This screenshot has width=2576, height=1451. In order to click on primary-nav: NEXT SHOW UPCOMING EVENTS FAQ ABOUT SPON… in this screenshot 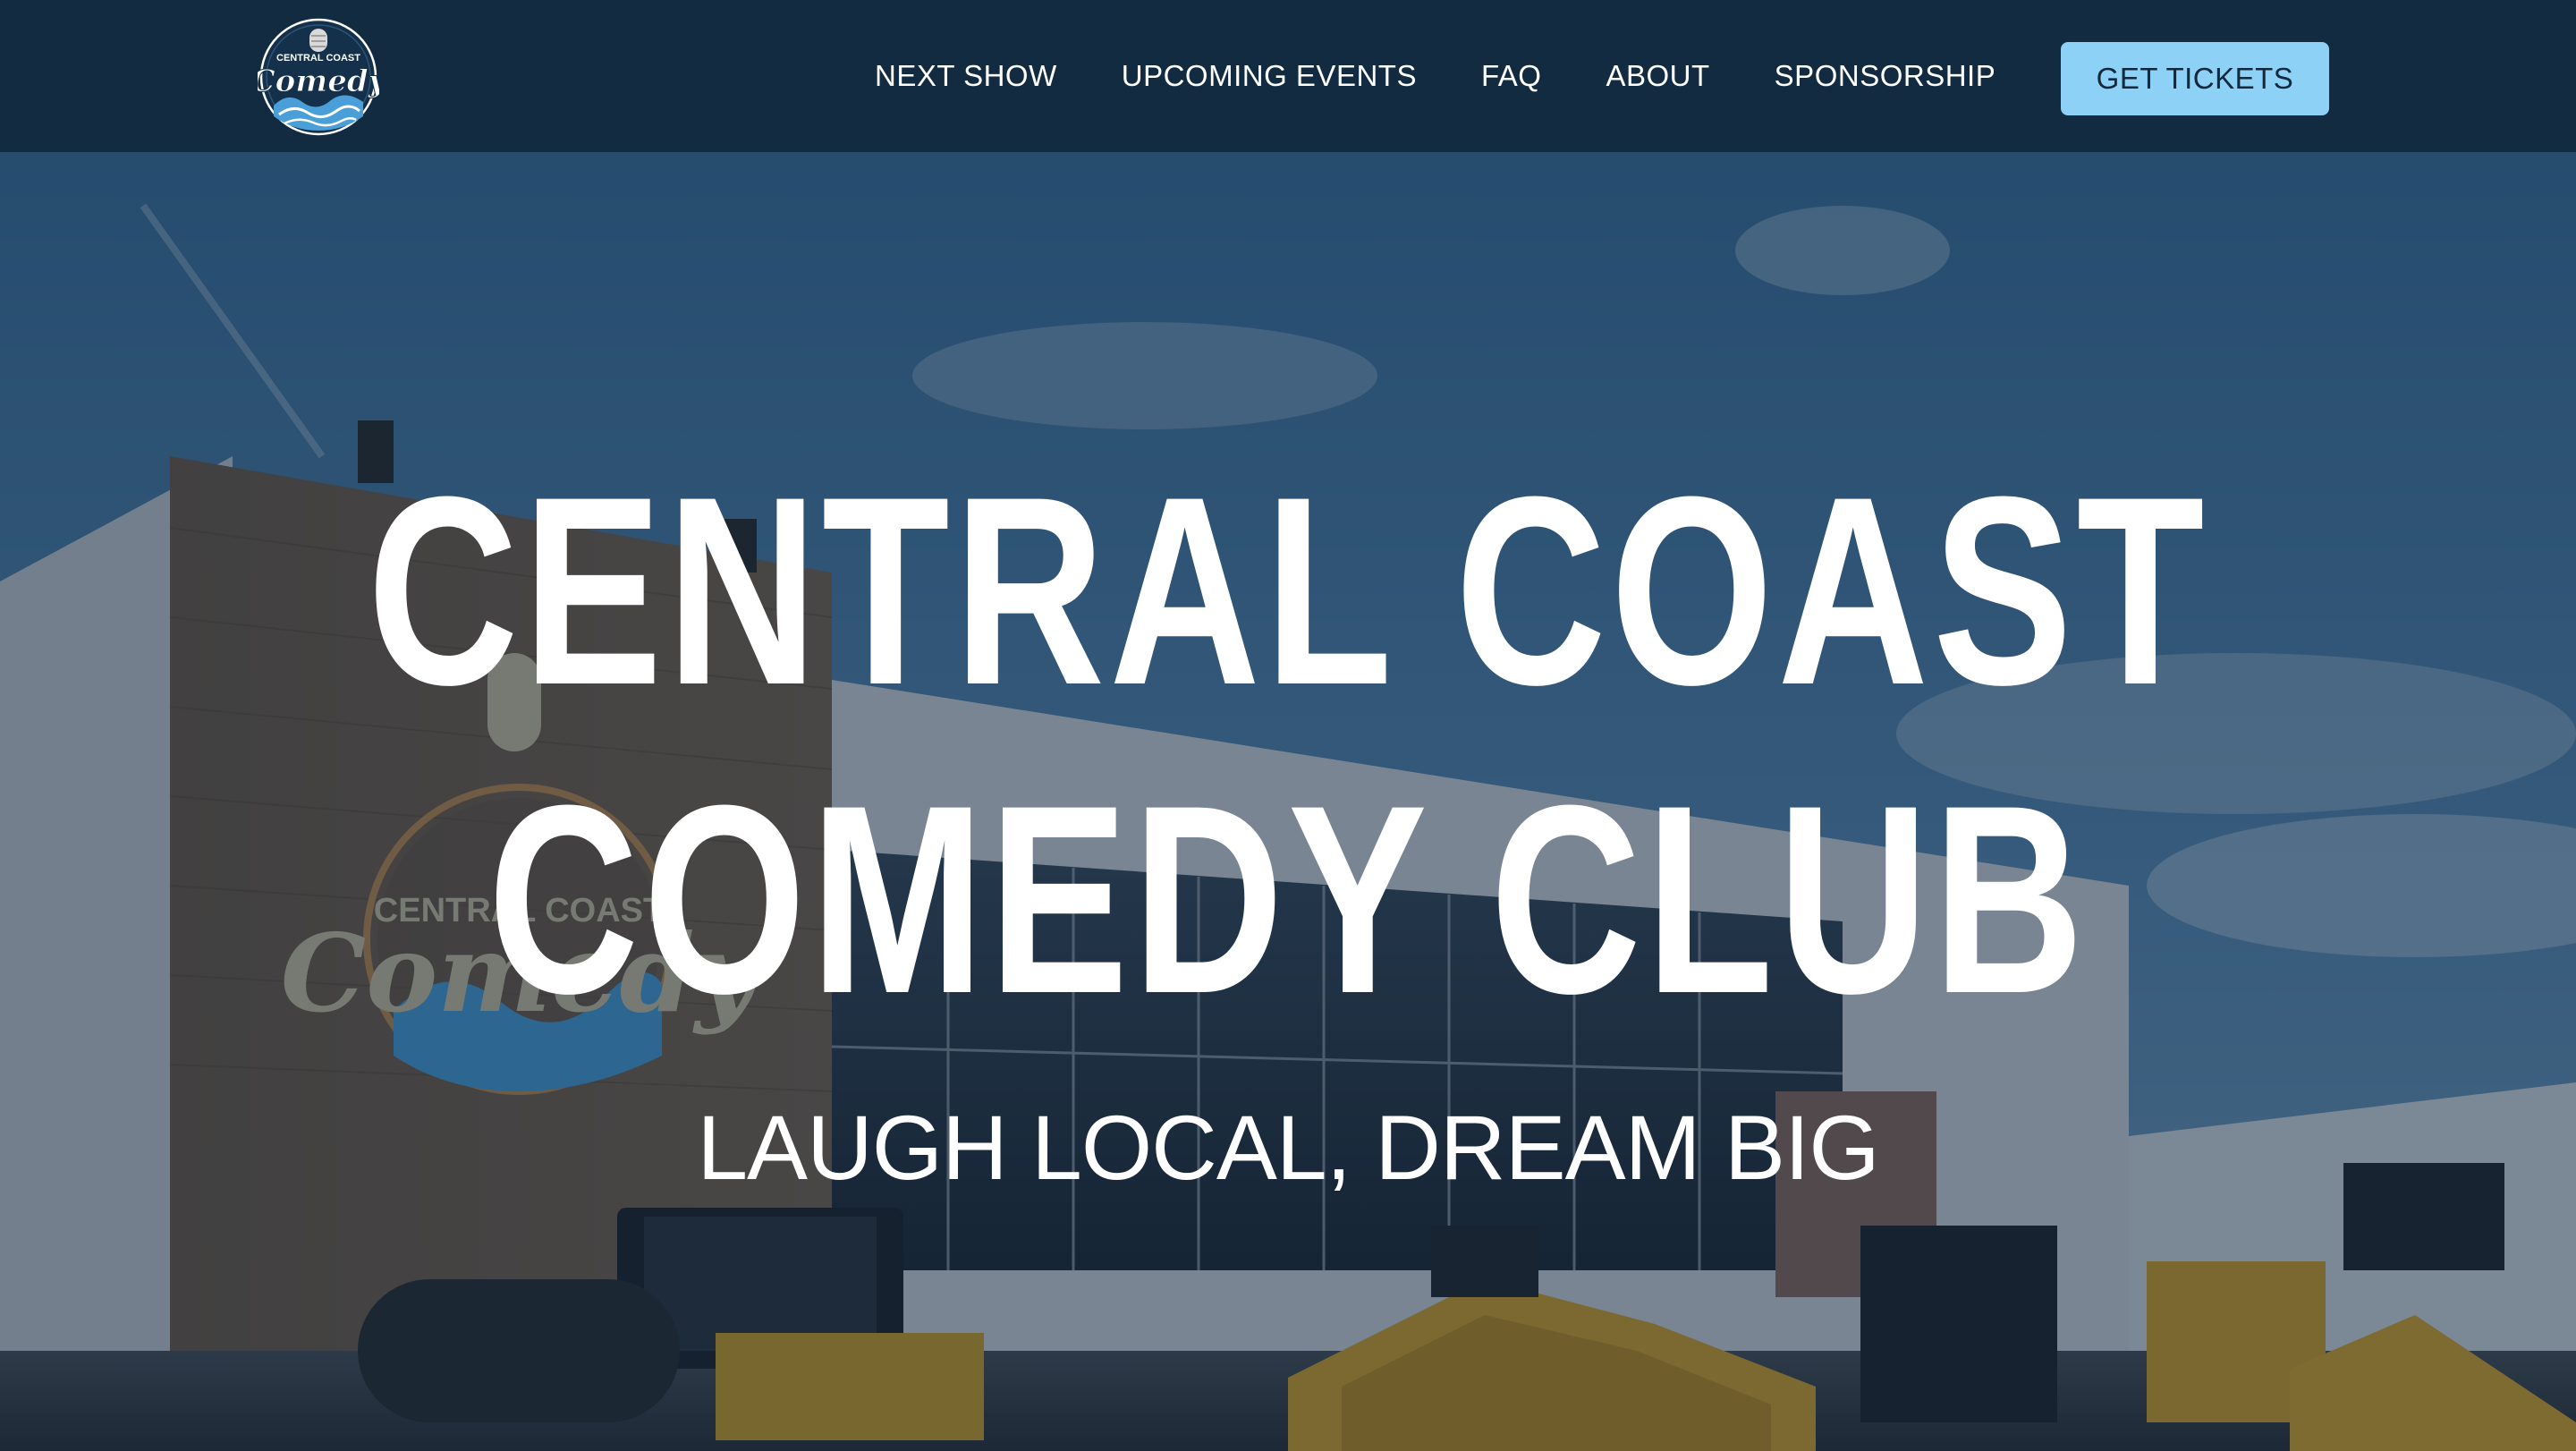, I will do `click(1418, 76)`.